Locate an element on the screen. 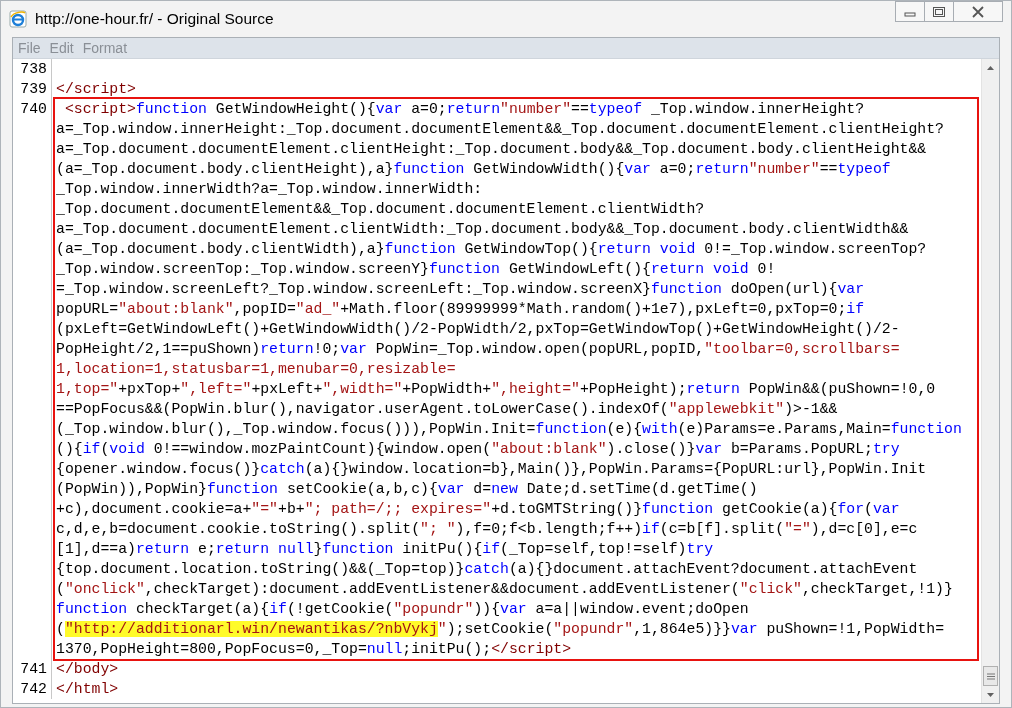 The image size is (1012, 708). code-line: (a=_Top.document.body.clientWidth),a}function GetWindowTop(){return void 0!=_Top.window.screenTop? is located at coordinates (492, 249).